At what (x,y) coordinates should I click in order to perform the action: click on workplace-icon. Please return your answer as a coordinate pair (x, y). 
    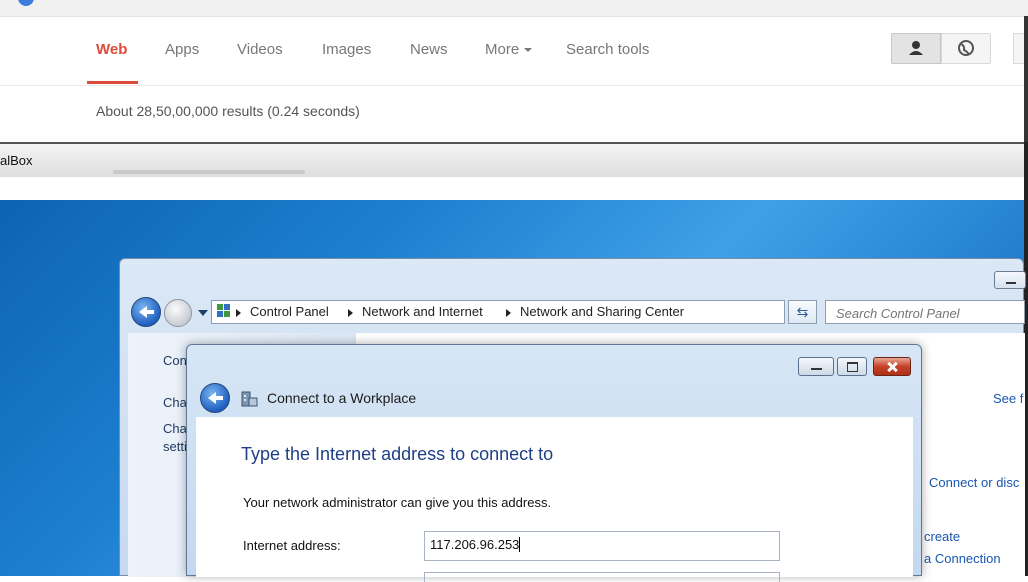
    Looking at the image, I should click on (249, 399).